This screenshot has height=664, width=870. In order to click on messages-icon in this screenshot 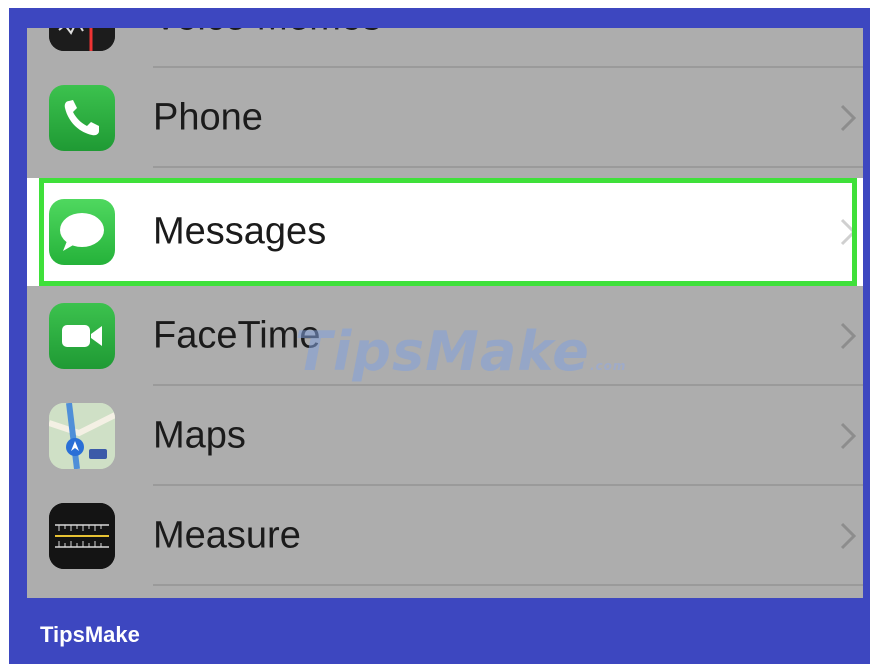, I will do `click(82, 232)`.